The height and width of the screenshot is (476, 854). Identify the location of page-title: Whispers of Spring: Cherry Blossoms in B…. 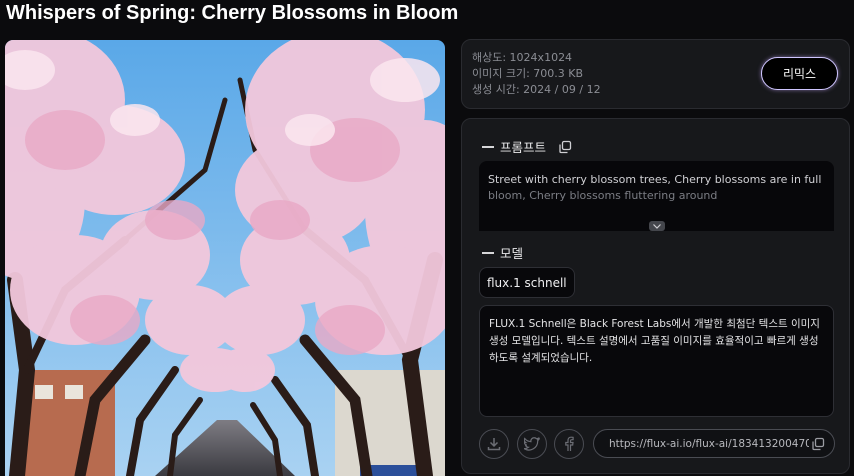
(232, 13).